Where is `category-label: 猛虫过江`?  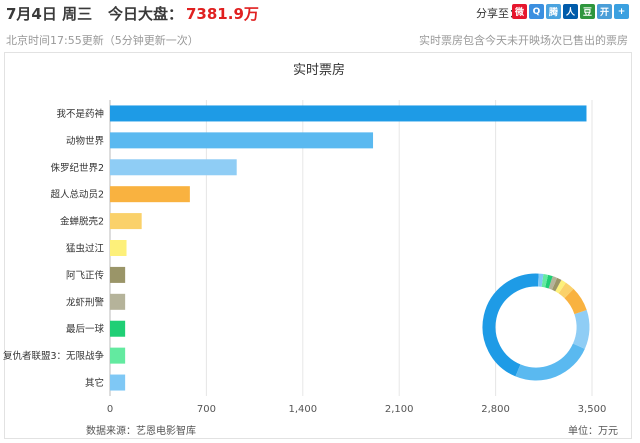
category-label: 猛虫过江 is located at coordinates (85, 249).